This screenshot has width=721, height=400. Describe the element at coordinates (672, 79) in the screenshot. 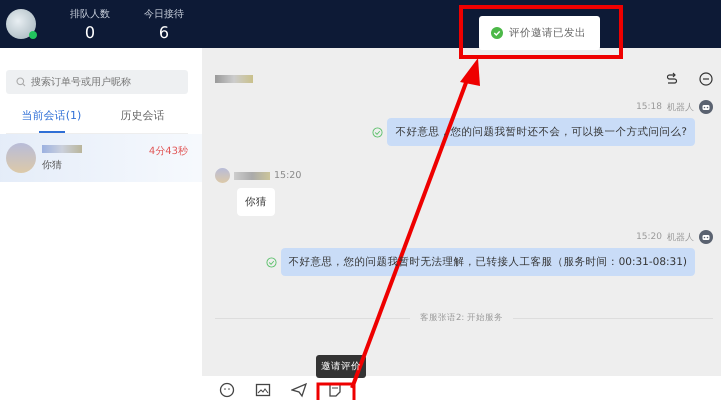

I see `transfer-icon` at that location.